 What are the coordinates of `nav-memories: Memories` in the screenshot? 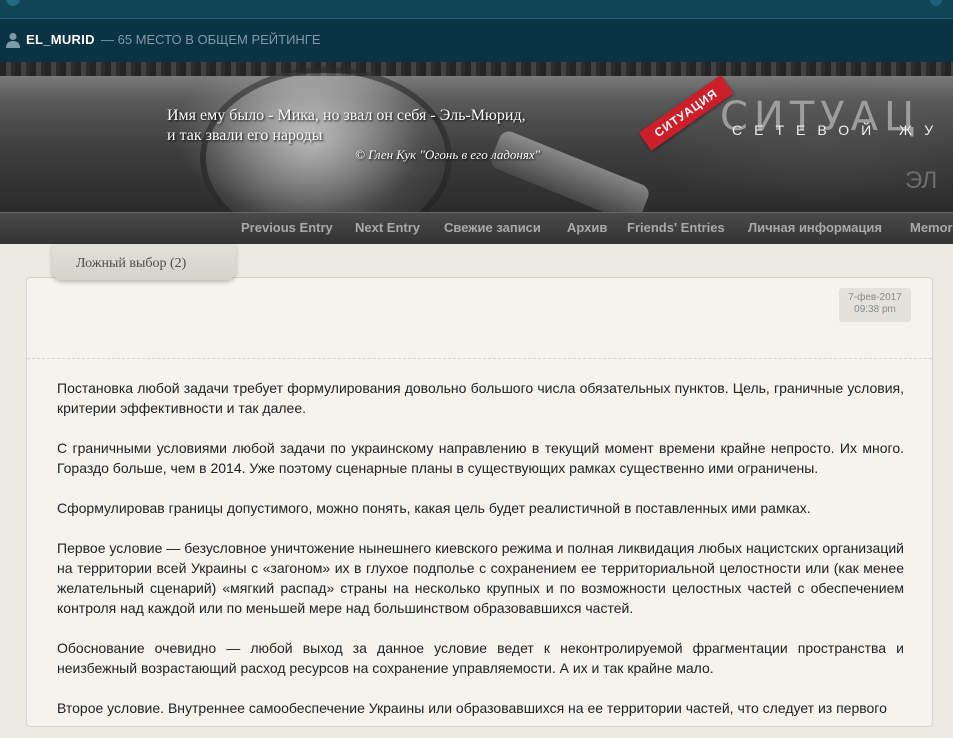 It's located at (931, 227).